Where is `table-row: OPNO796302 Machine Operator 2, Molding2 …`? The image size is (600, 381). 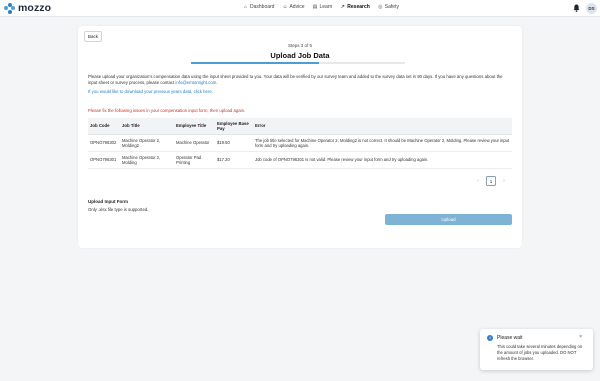
table-row: OPNO796302 Machine Operator 2, Molding2 … is located at coordinates (300, 143).